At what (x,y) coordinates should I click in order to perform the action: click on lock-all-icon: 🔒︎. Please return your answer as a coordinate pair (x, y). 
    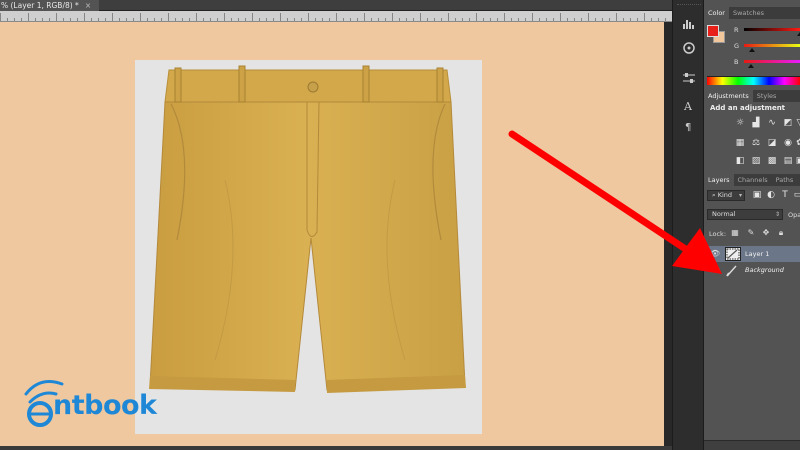
    Looking at the image, I should click on (781, 233).